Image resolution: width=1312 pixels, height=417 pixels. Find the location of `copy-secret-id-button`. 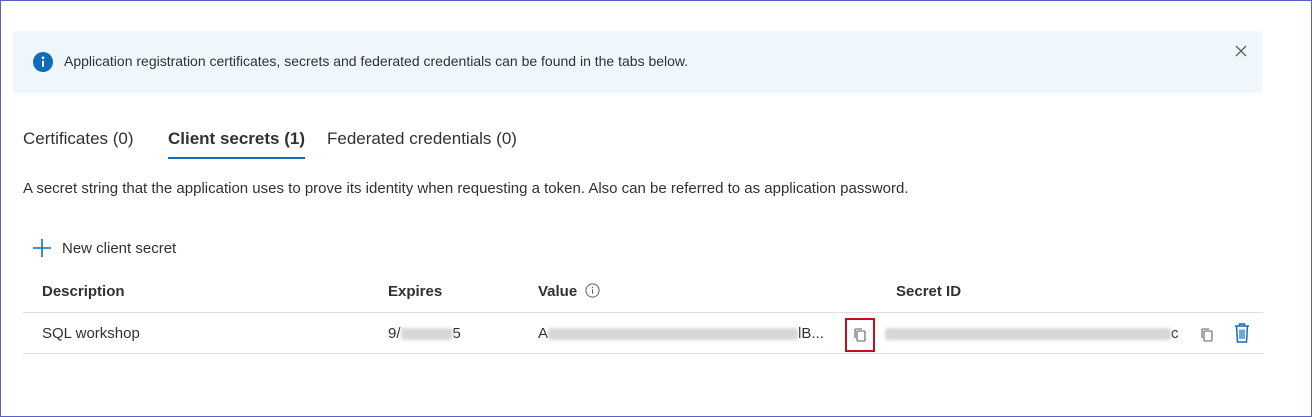

copy-secret-id-button is located at coordinates (1207, 335).